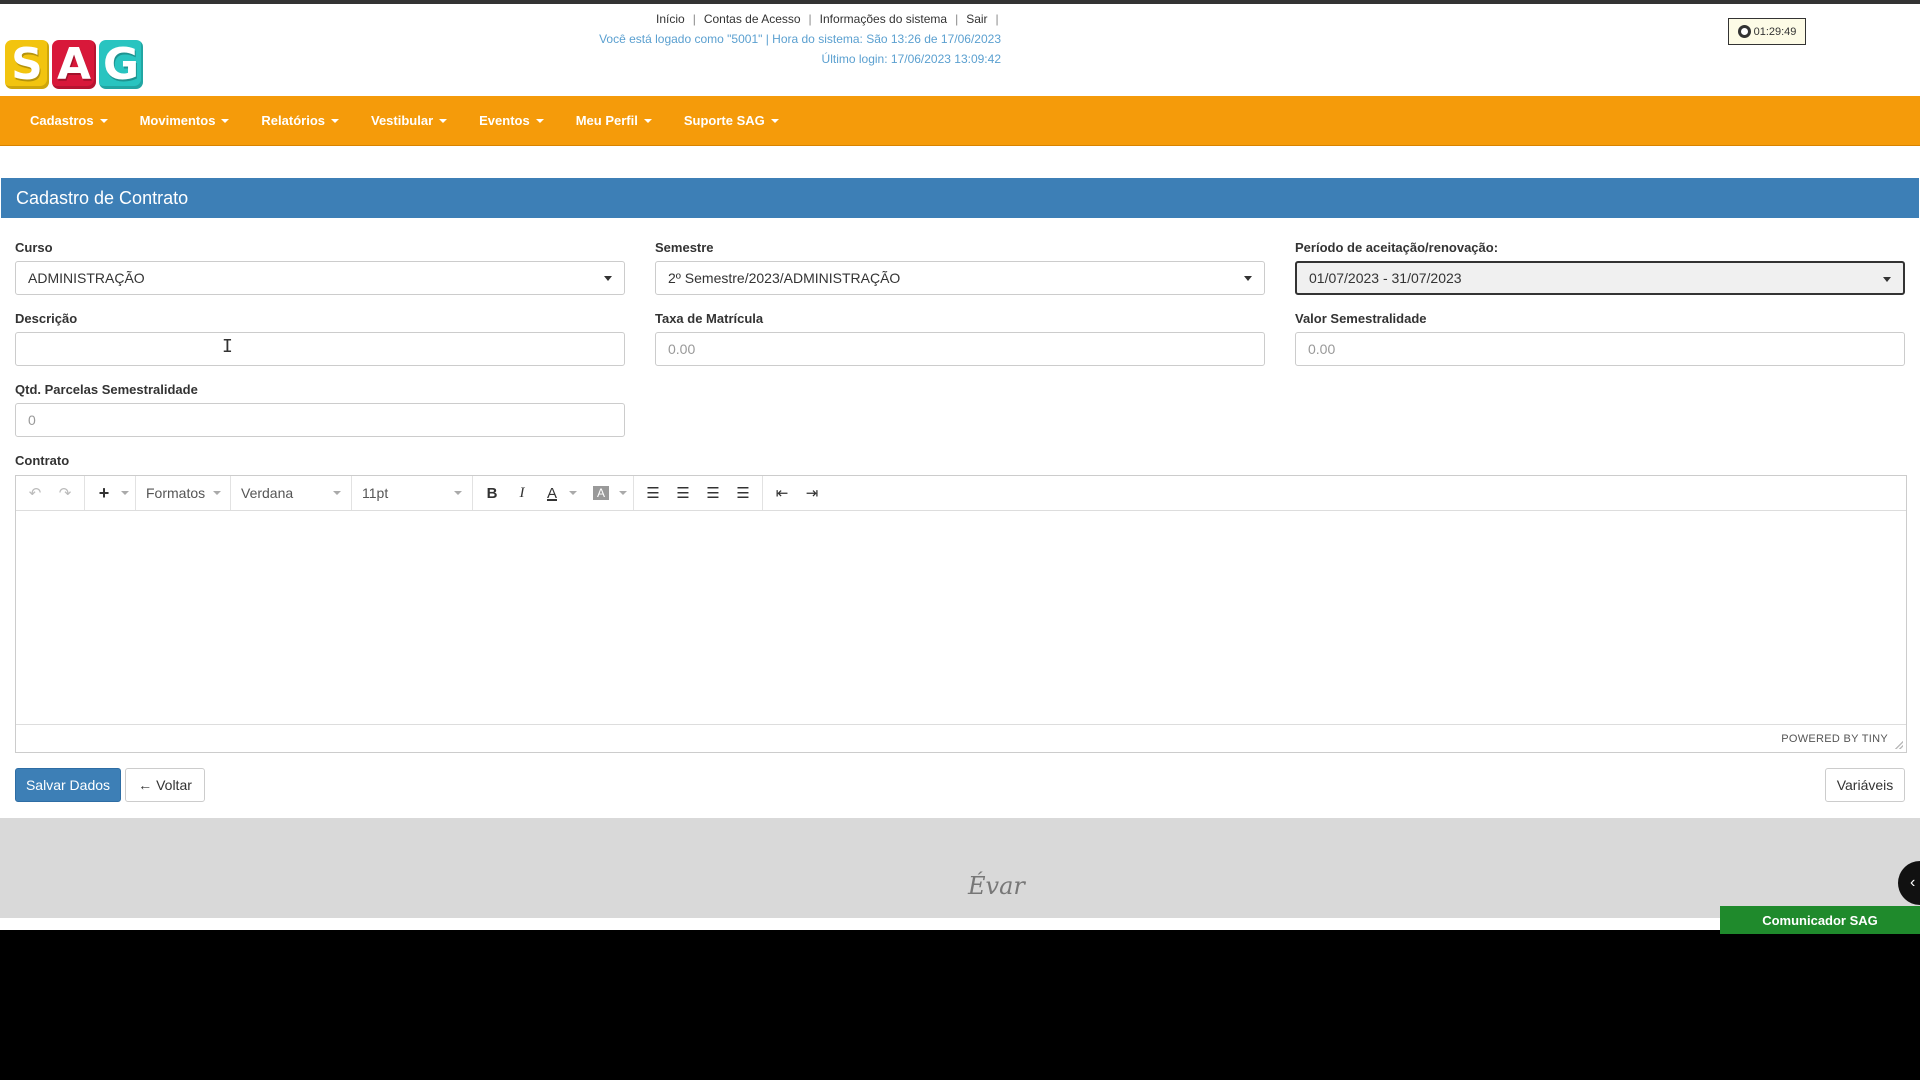 This screenshot has height=1080, width=1920. I want to click on insert-group: +, so click(110, 493).